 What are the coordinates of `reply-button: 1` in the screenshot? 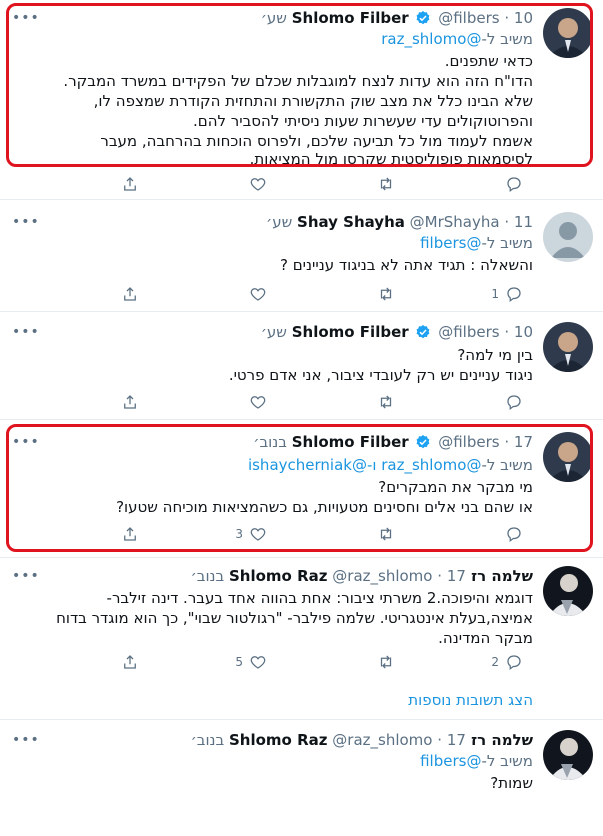 It's located at (507, 294).